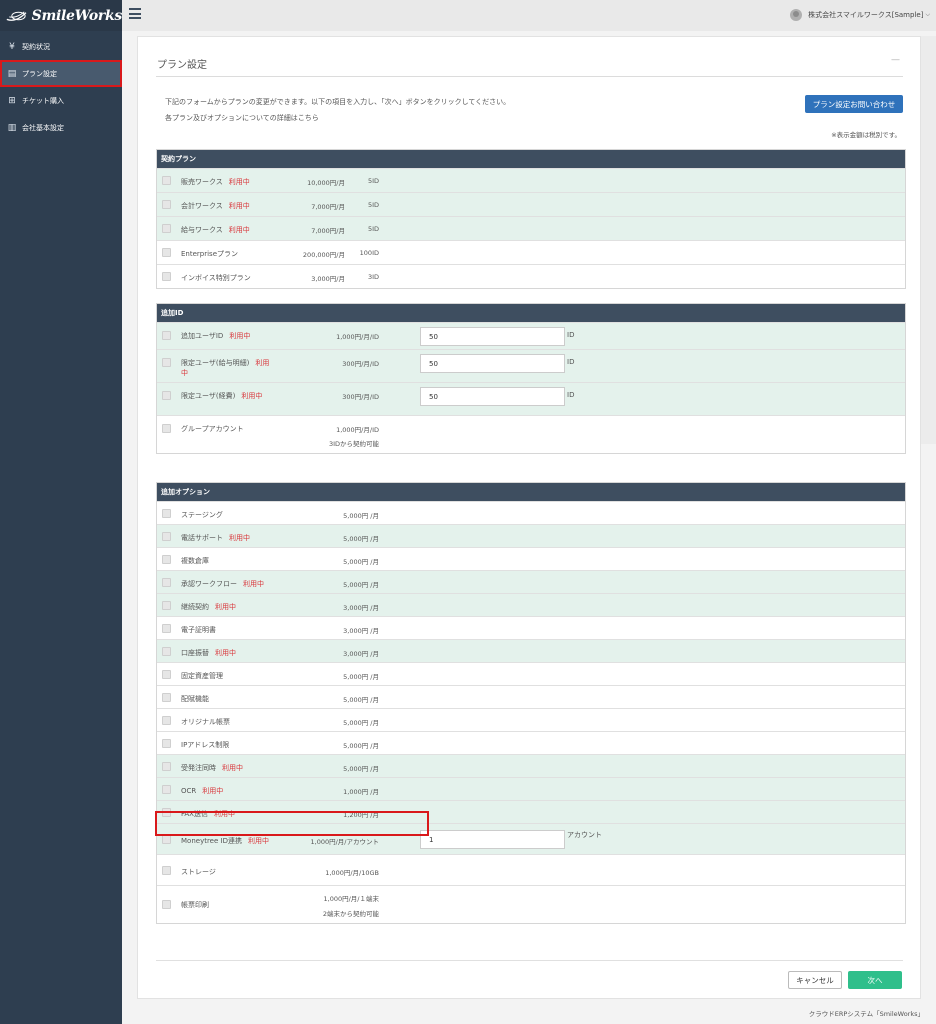  Describe the element at coordinates (198, 872) in the screenshot. I see `item-name: ストレージ` at that location.